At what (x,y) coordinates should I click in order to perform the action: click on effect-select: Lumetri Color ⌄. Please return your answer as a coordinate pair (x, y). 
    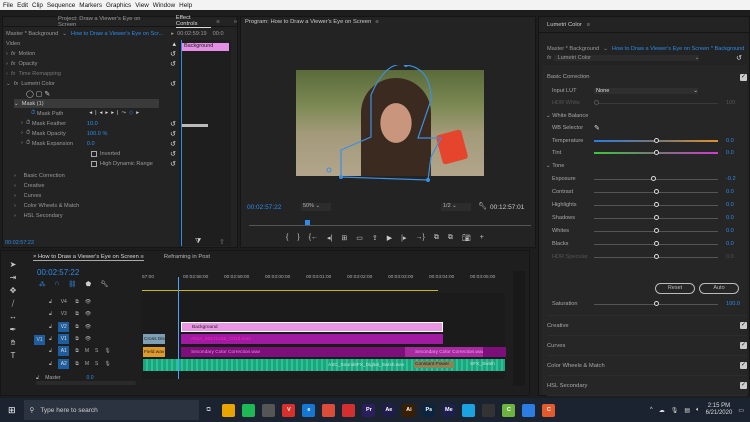
    Looking at the image, I should click on (627, 57).